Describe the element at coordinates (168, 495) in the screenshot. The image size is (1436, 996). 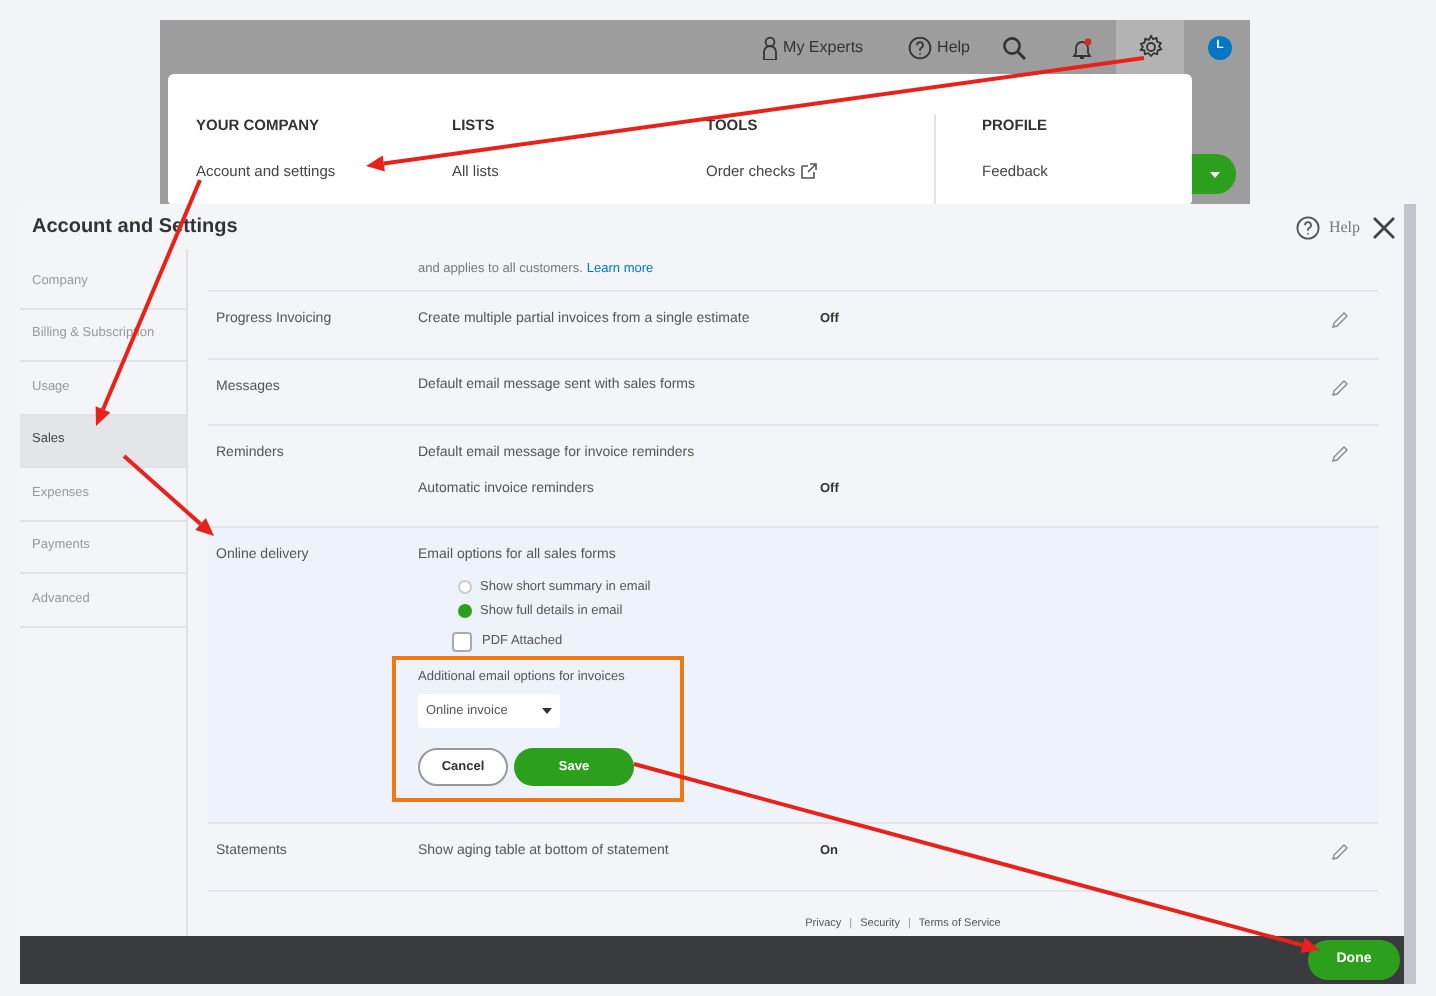
I see `annotation-arrow` at that location.